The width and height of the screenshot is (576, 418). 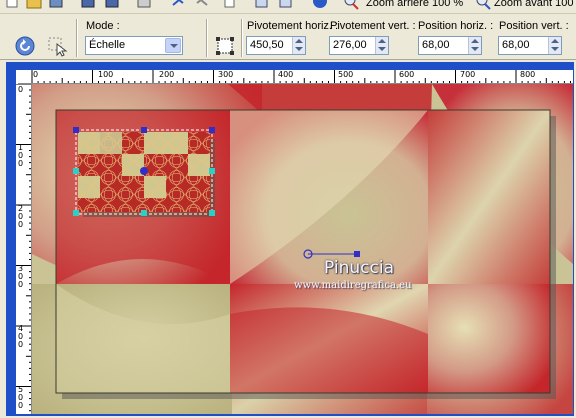 What do you see at coordinates (474, 45) in the screenshot?
I see `pos-h-spinner` at bounding box center [474, 45].